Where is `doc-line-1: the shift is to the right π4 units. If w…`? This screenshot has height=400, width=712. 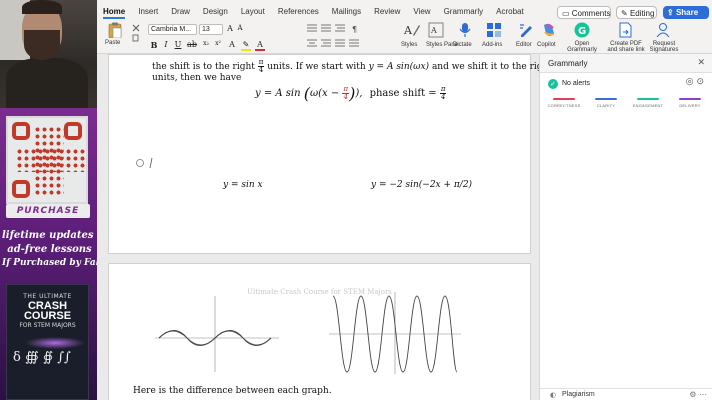
doc-line-1: the shift is to the right π4 units. If w… is located at coordinates (345, 66).